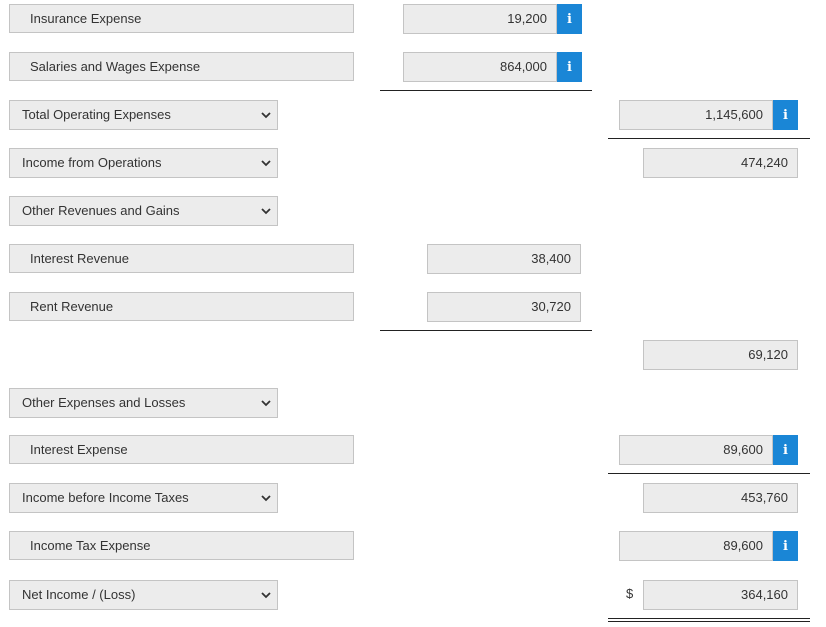  Describe the element at coordinates (785, 115) in the screenshot. I see `total-operating-expenses-info-icon: i` at that location.